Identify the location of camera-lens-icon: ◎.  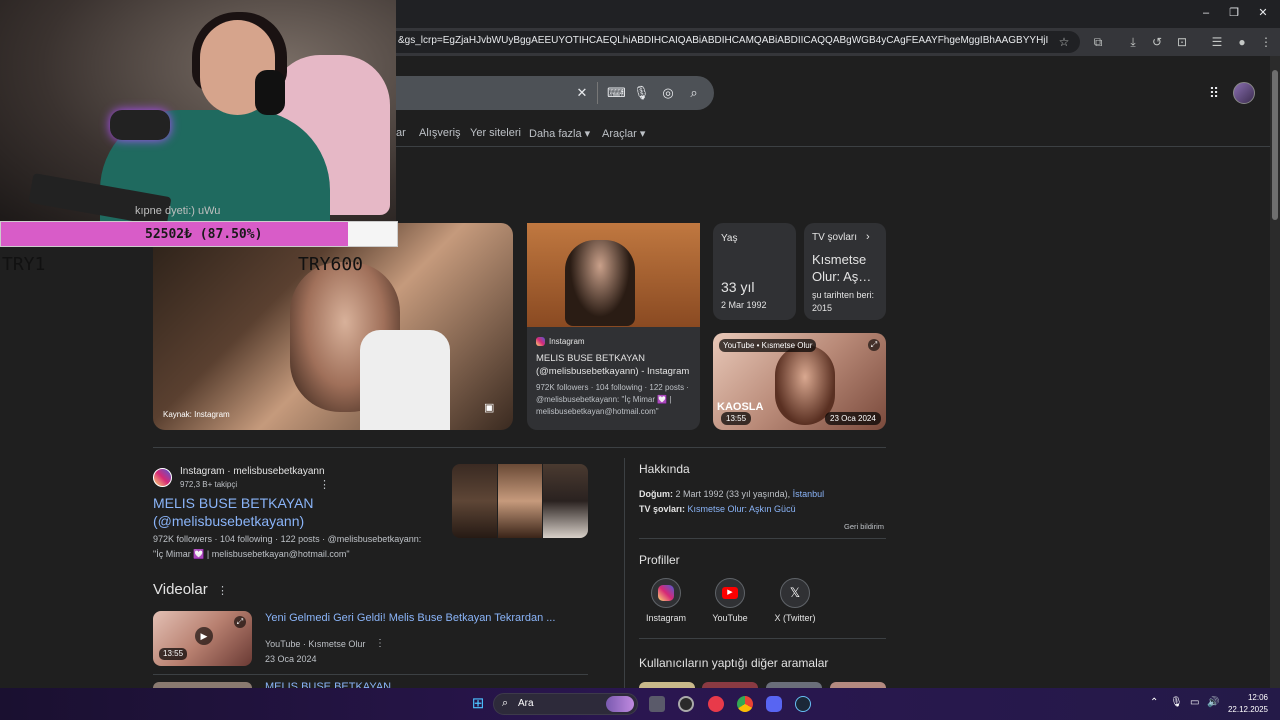
(668, 93).